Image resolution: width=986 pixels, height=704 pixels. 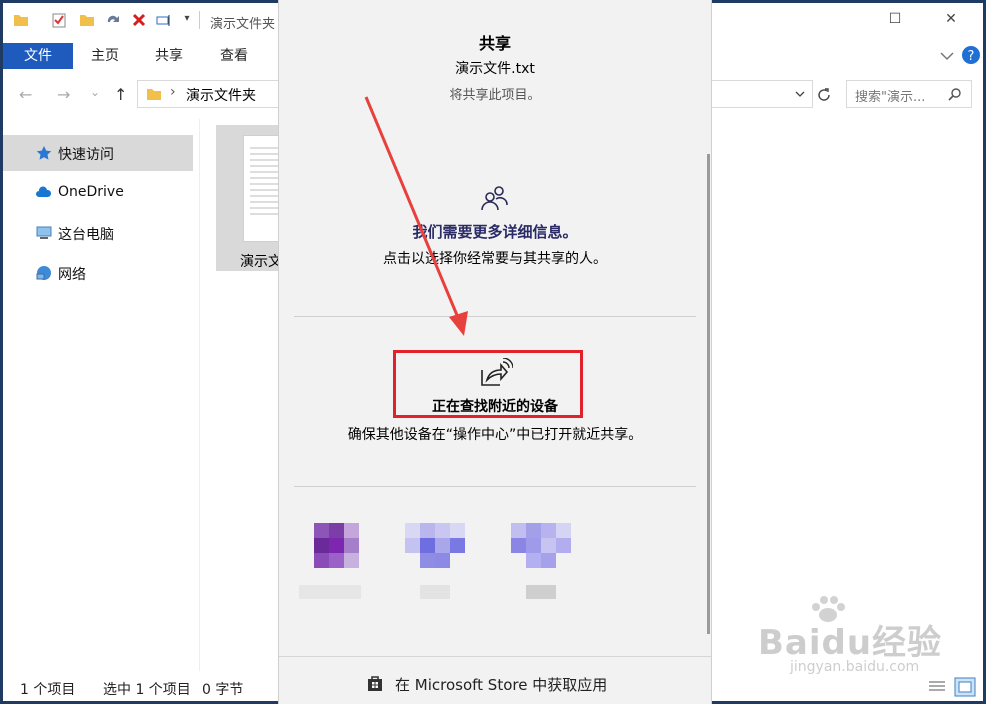 I want to click on help-icon: ?, so click(x=971, y=55).